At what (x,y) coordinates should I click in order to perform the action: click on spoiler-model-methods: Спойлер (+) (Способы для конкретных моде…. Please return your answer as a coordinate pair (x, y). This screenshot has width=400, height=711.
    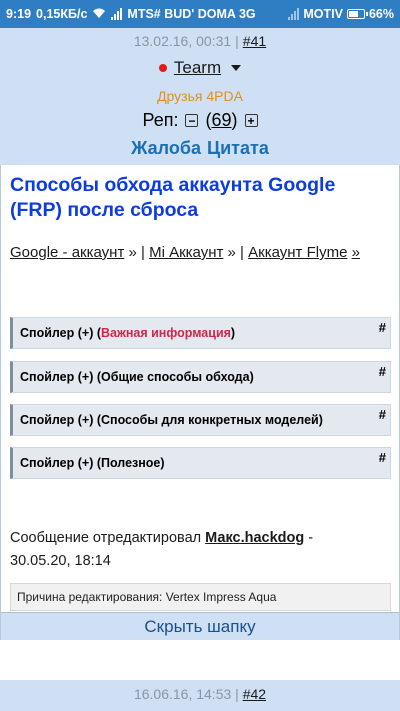
    Looking at the image, I should click on (200, 420).